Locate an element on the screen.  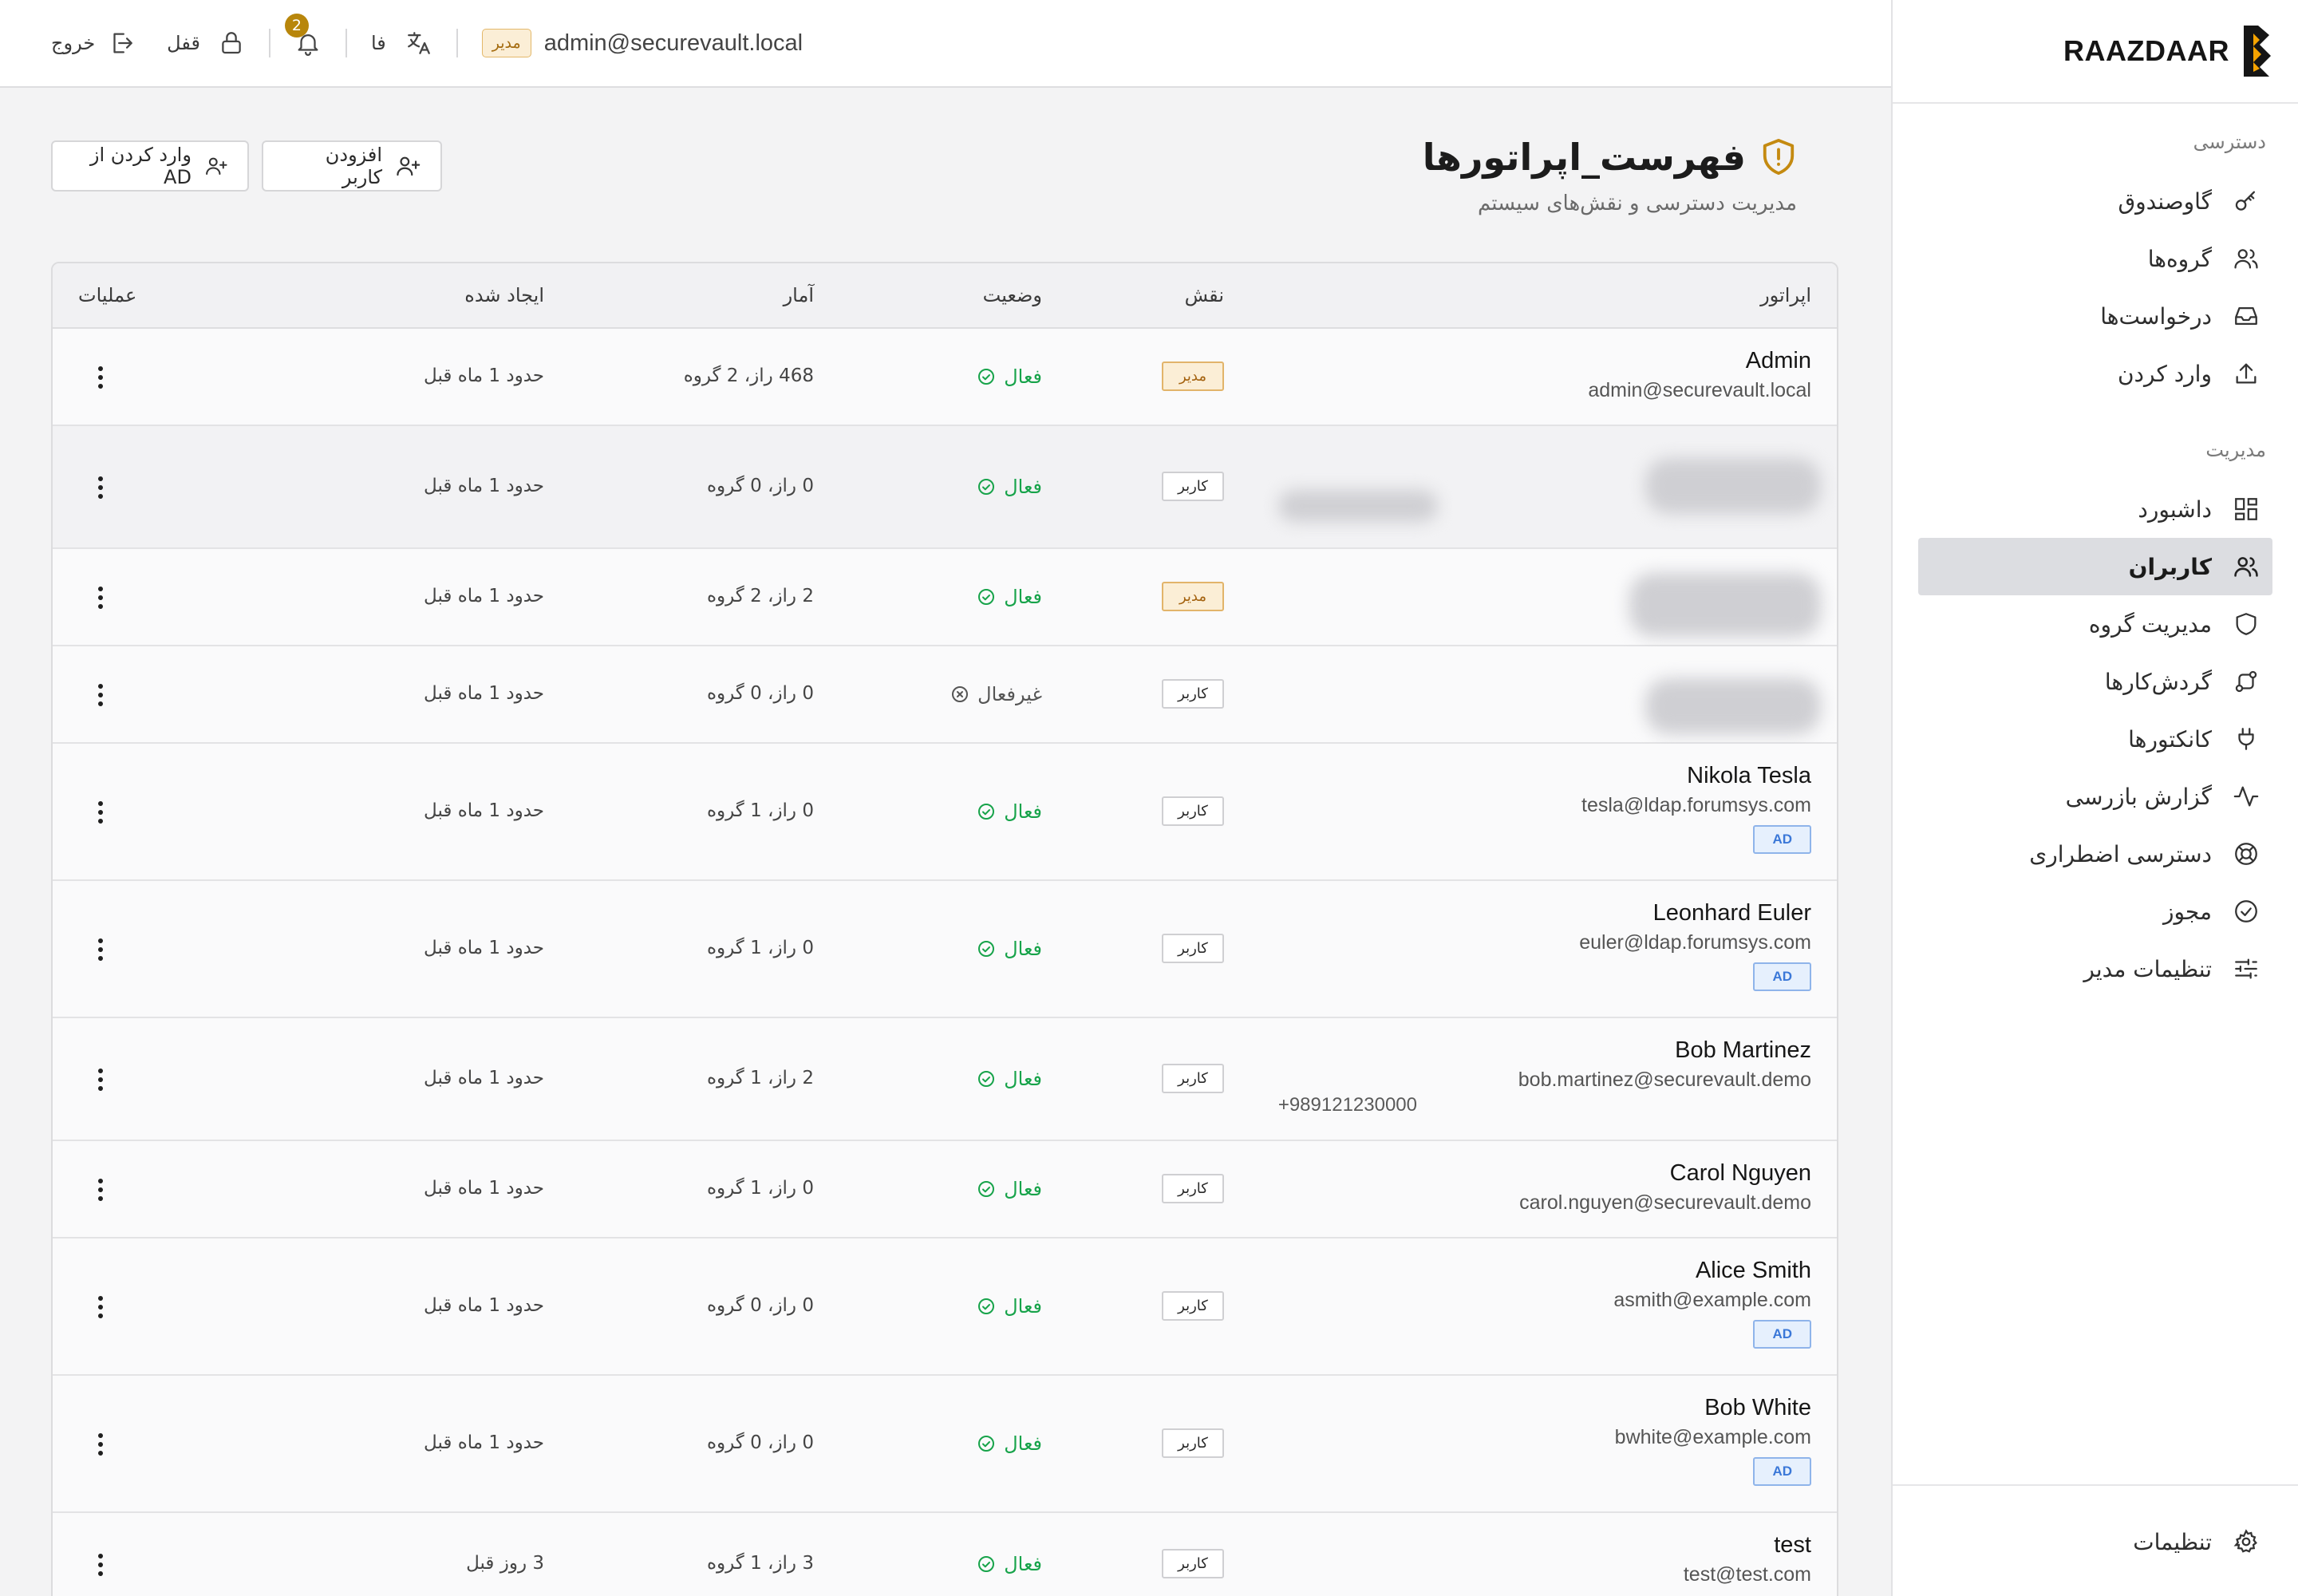
table-row: کاربر غیرفعال 0 راز، 0 گروه حدود 1 ماه قبل is located at coordinates (945, 695).